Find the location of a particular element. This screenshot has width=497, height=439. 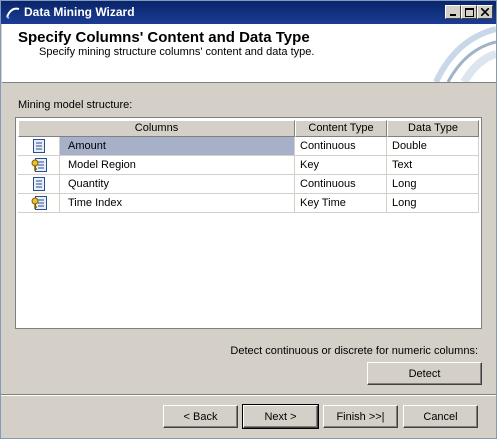

column-header-columns: Columns is located at coordinates (156, 128).